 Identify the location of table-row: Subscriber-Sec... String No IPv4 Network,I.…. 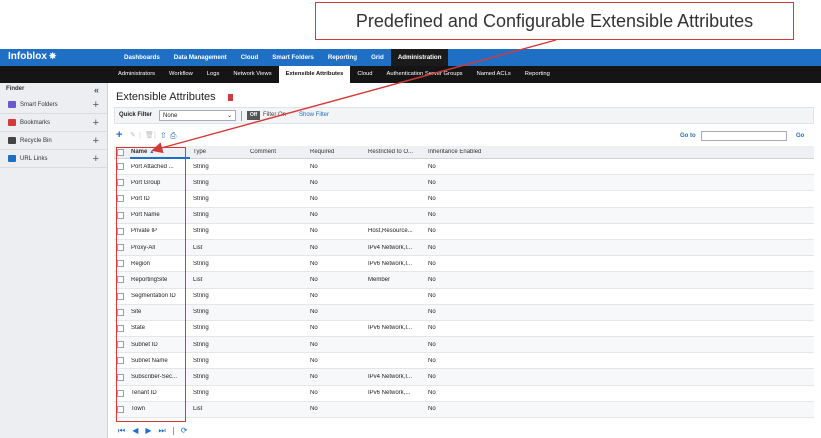
(464, 377).